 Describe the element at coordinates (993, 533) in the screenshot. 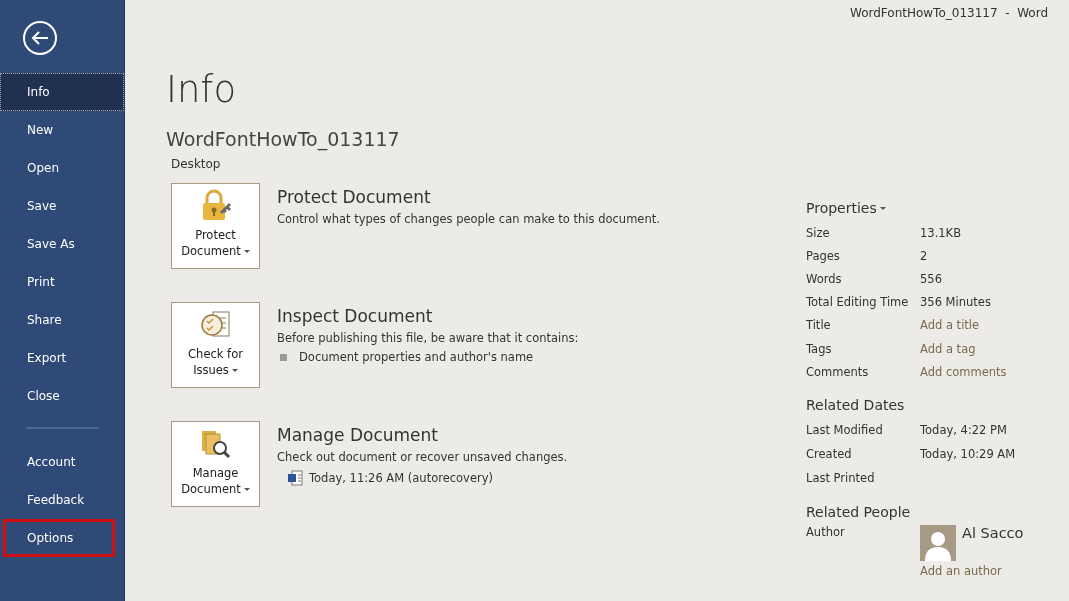

I see `author-name: Al Sacco` at that location.